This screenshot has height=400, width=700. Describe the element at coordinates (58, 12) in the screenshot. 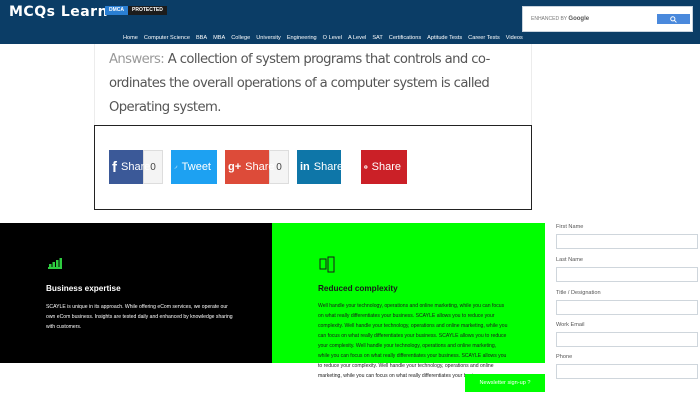

I see `site-logo: MCQs Learn` at that location.